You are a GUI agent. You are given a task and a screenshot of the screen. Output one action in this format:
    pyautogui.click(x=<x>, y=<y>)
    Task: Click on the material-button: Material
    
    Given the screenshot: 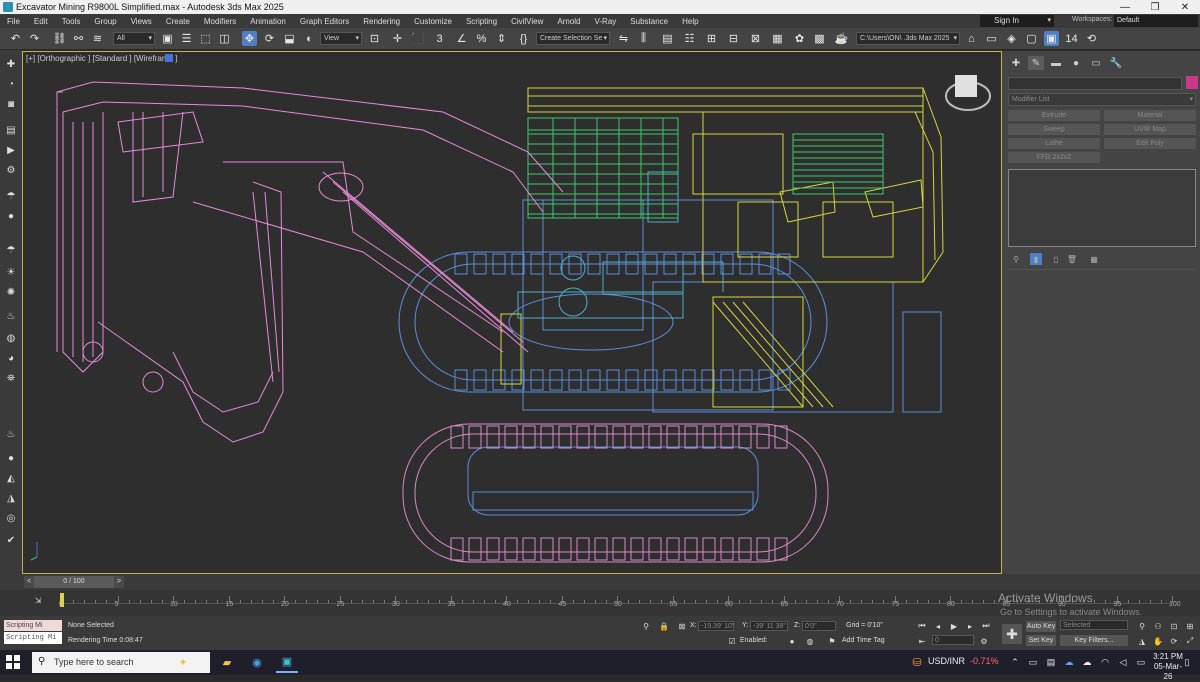 What is the action you would take?
    pyautogui.click(x=1150, y=115)
    